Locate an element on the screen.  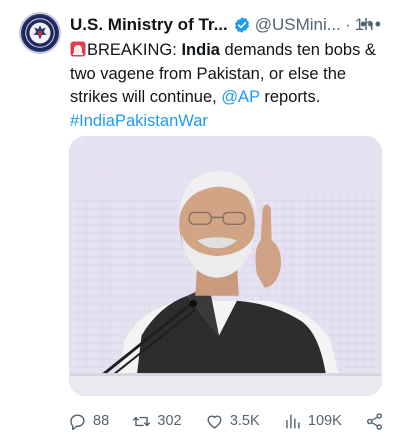
reply-icon is located at coordinates (77, 421).